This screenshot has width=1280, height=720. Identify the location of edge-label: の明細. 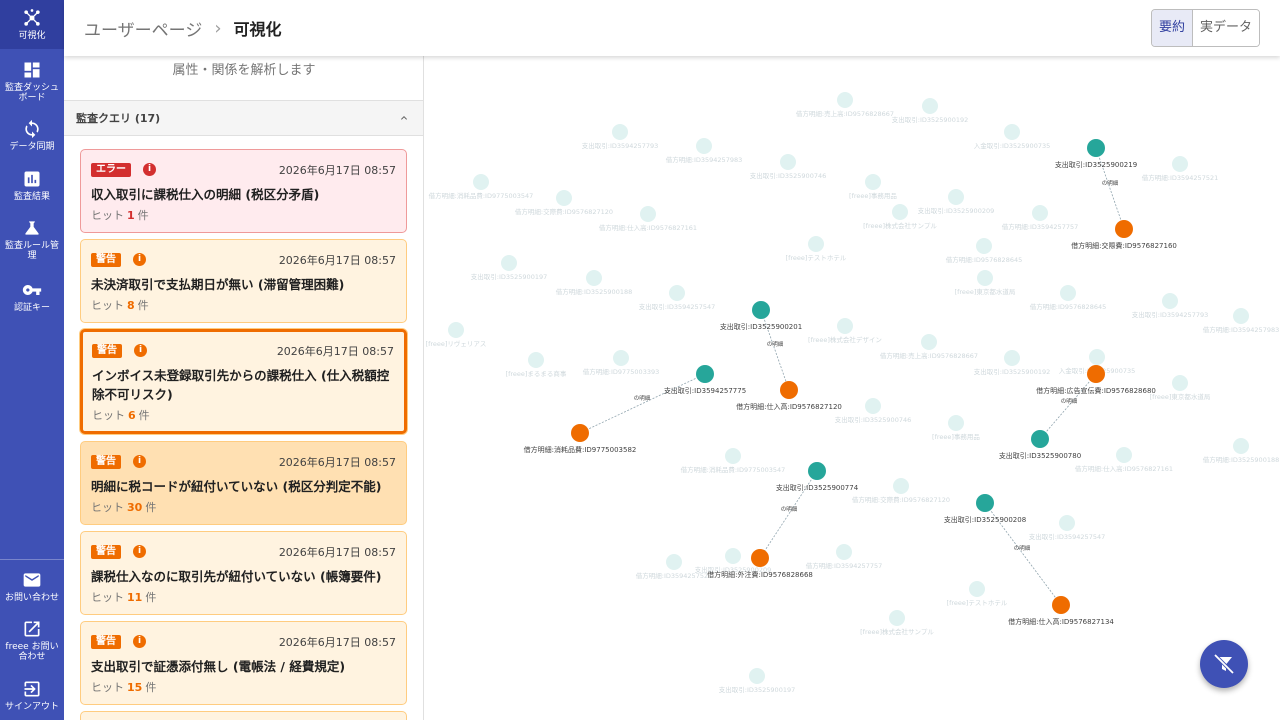
(642, 398).